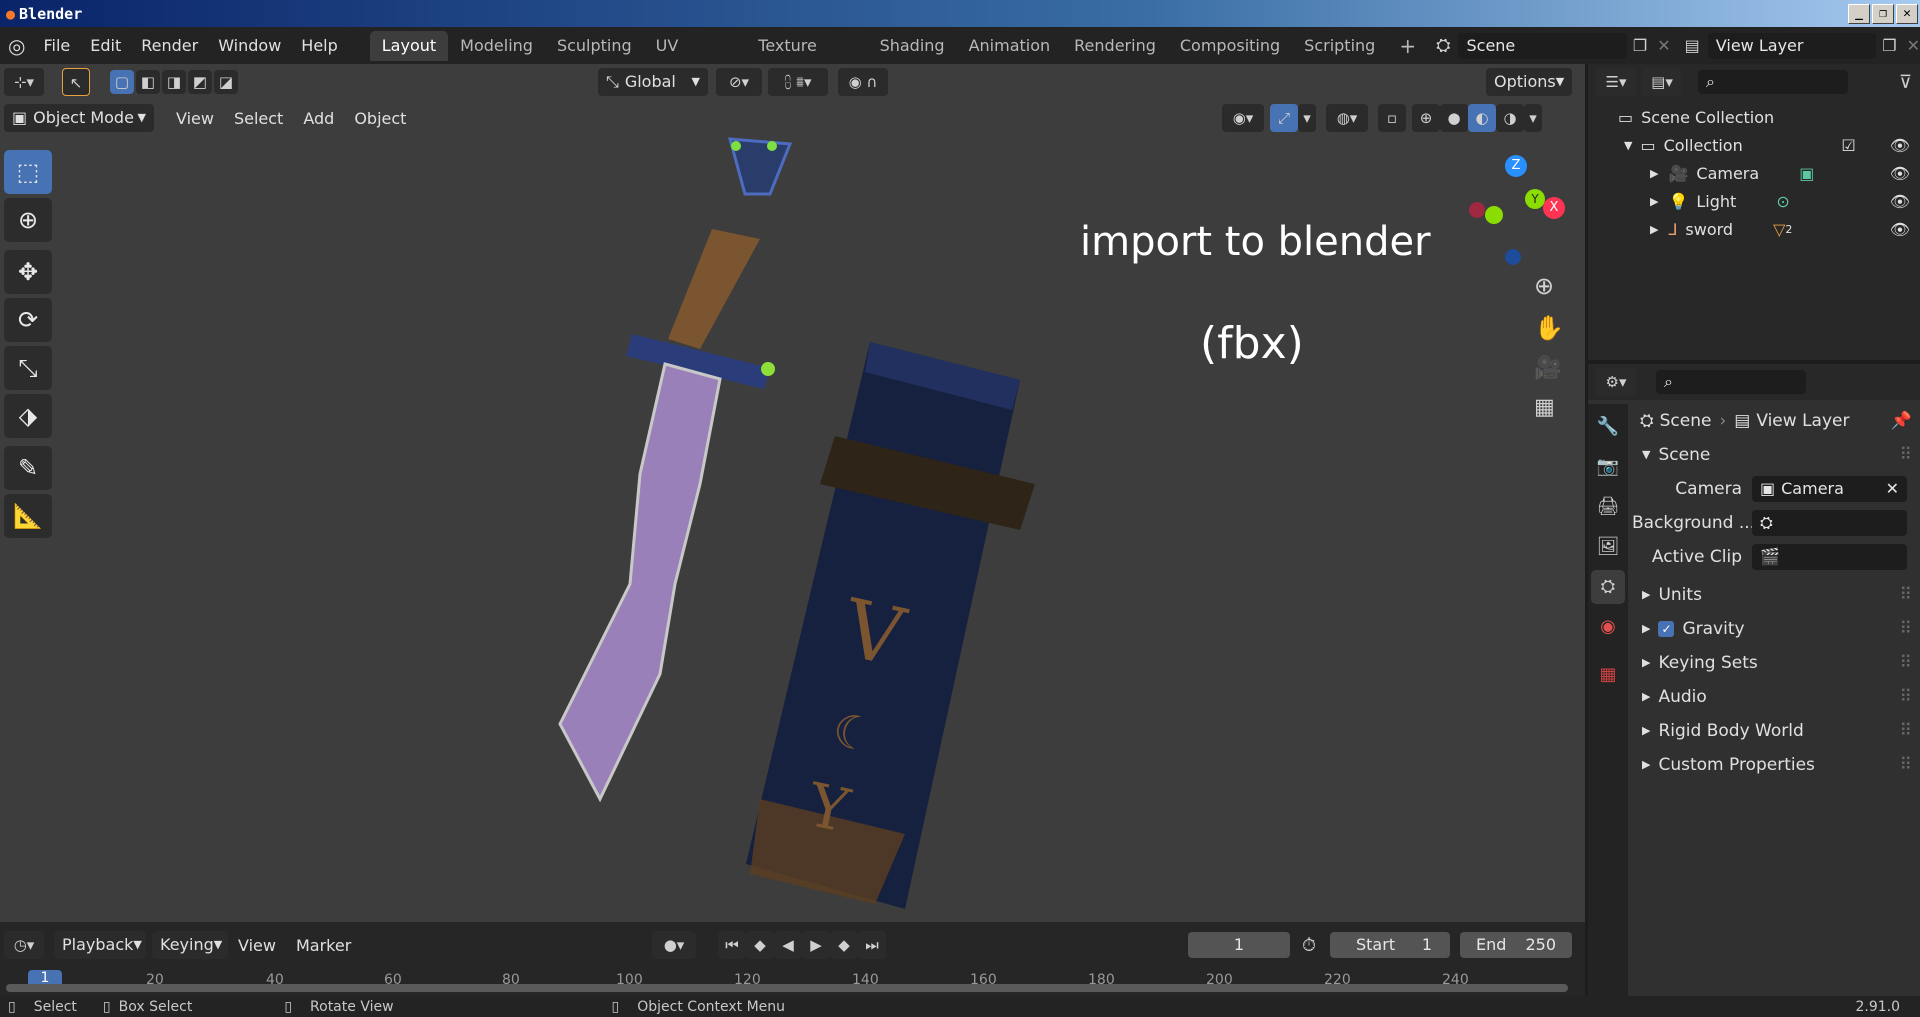  I want to click on viewport-menu-object: Object, so click(380, 118).